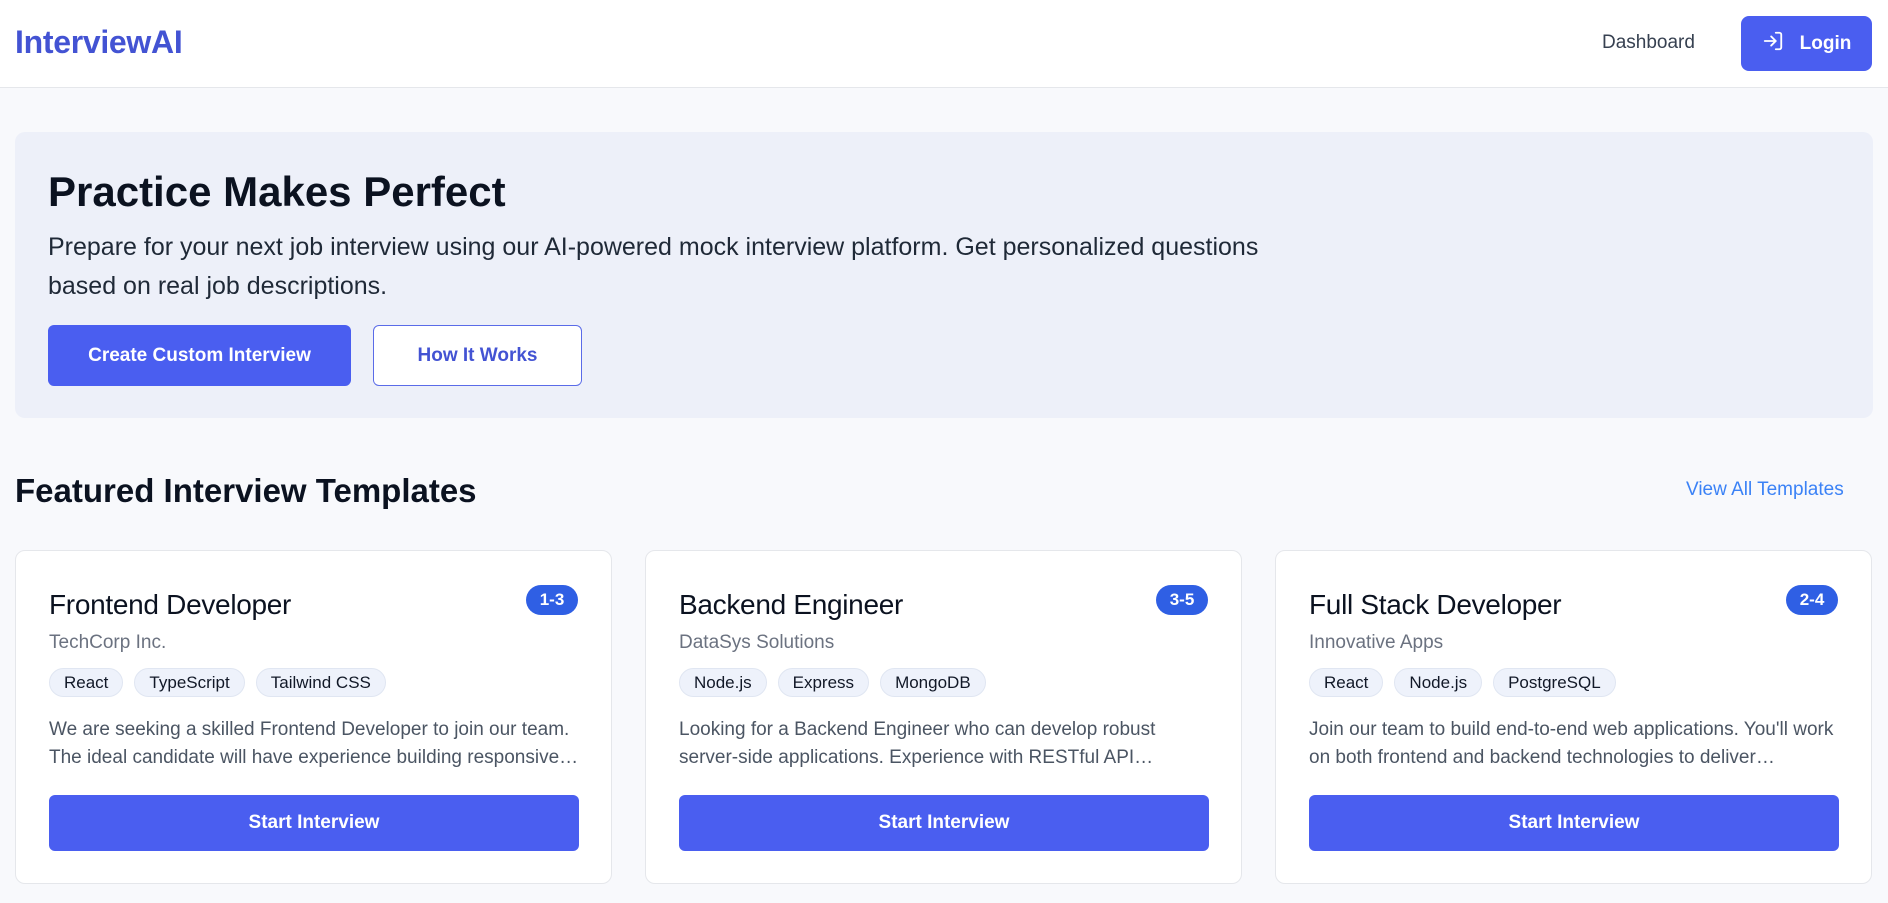 The height and width of the screenshot is (903, 1888). Describe the element at coordinates (757, 642) in the screenshot. I see `company-name: DataSys Solutions` at that location.